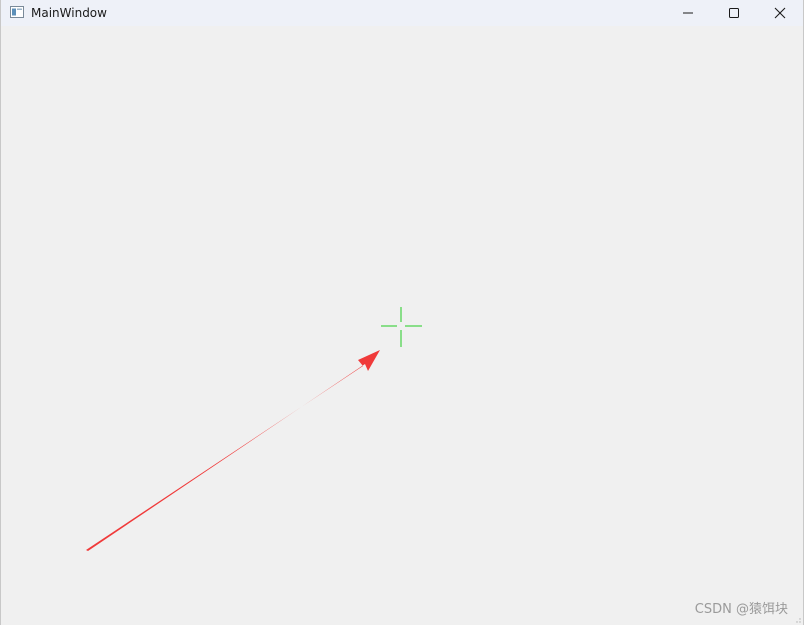 The width and height of the screenshot is (804, 625). I want to click on maximize-icon, so click(734, 13).